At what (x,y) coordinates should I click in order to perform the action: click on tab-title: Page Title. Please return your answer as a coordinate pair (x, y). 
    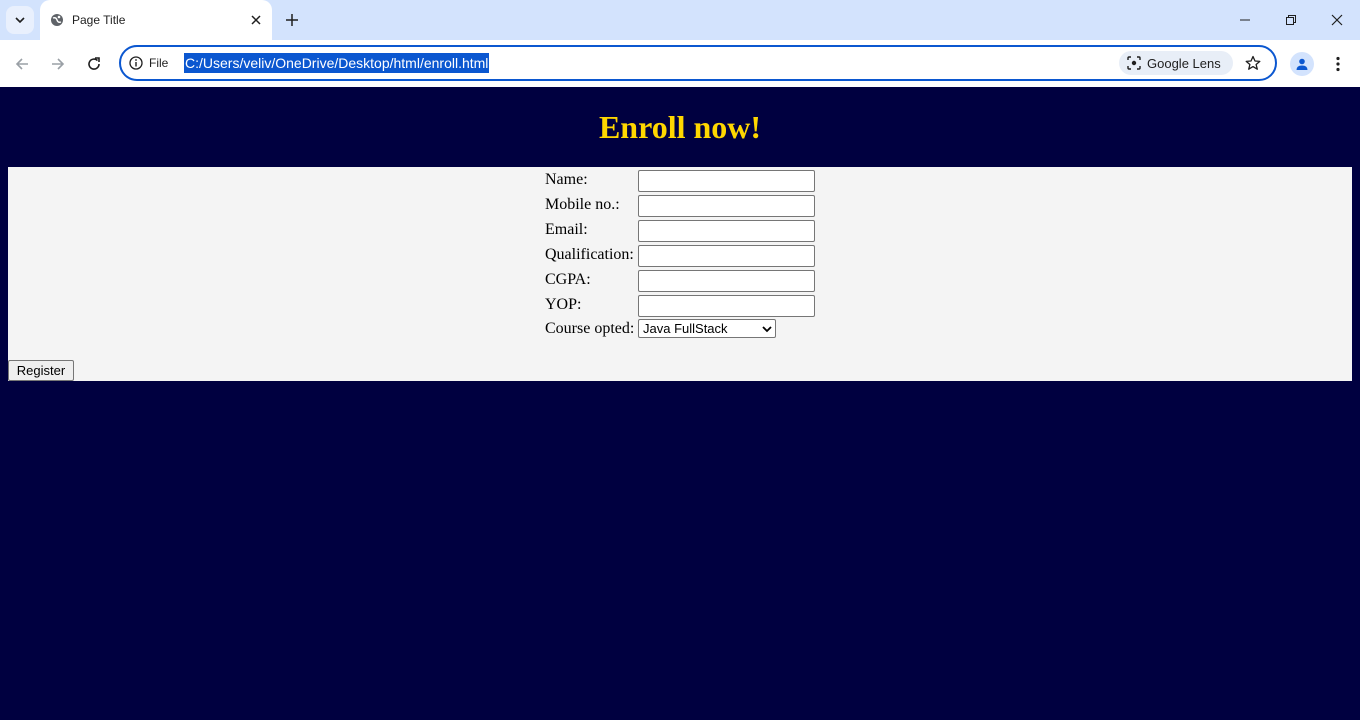
    Looking at the image, I should click on (99, 20).